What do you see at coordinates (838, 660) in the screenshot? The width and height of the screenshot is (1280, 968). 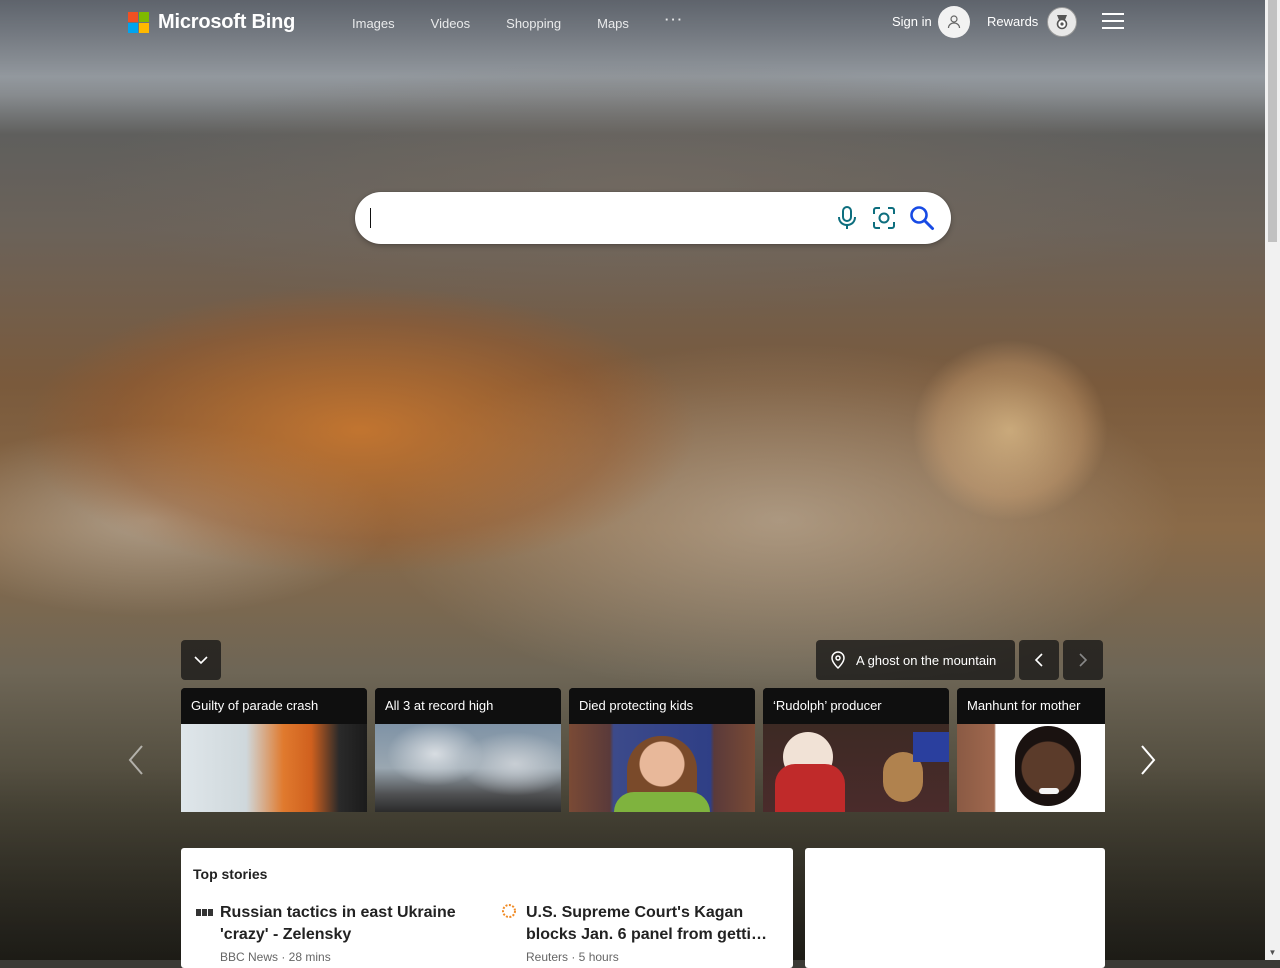 I see `location-pin-icon` at bounding box center [838, 660].